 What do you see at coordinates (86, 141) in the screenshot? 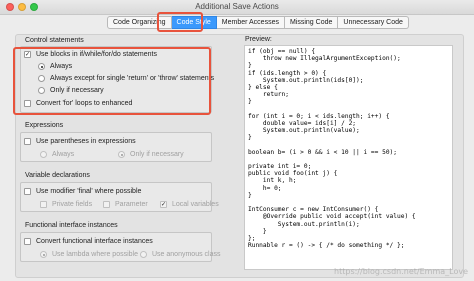
I see `use-parentheses-label: Use parentheses in expressions` at bounding box center [86, 141].